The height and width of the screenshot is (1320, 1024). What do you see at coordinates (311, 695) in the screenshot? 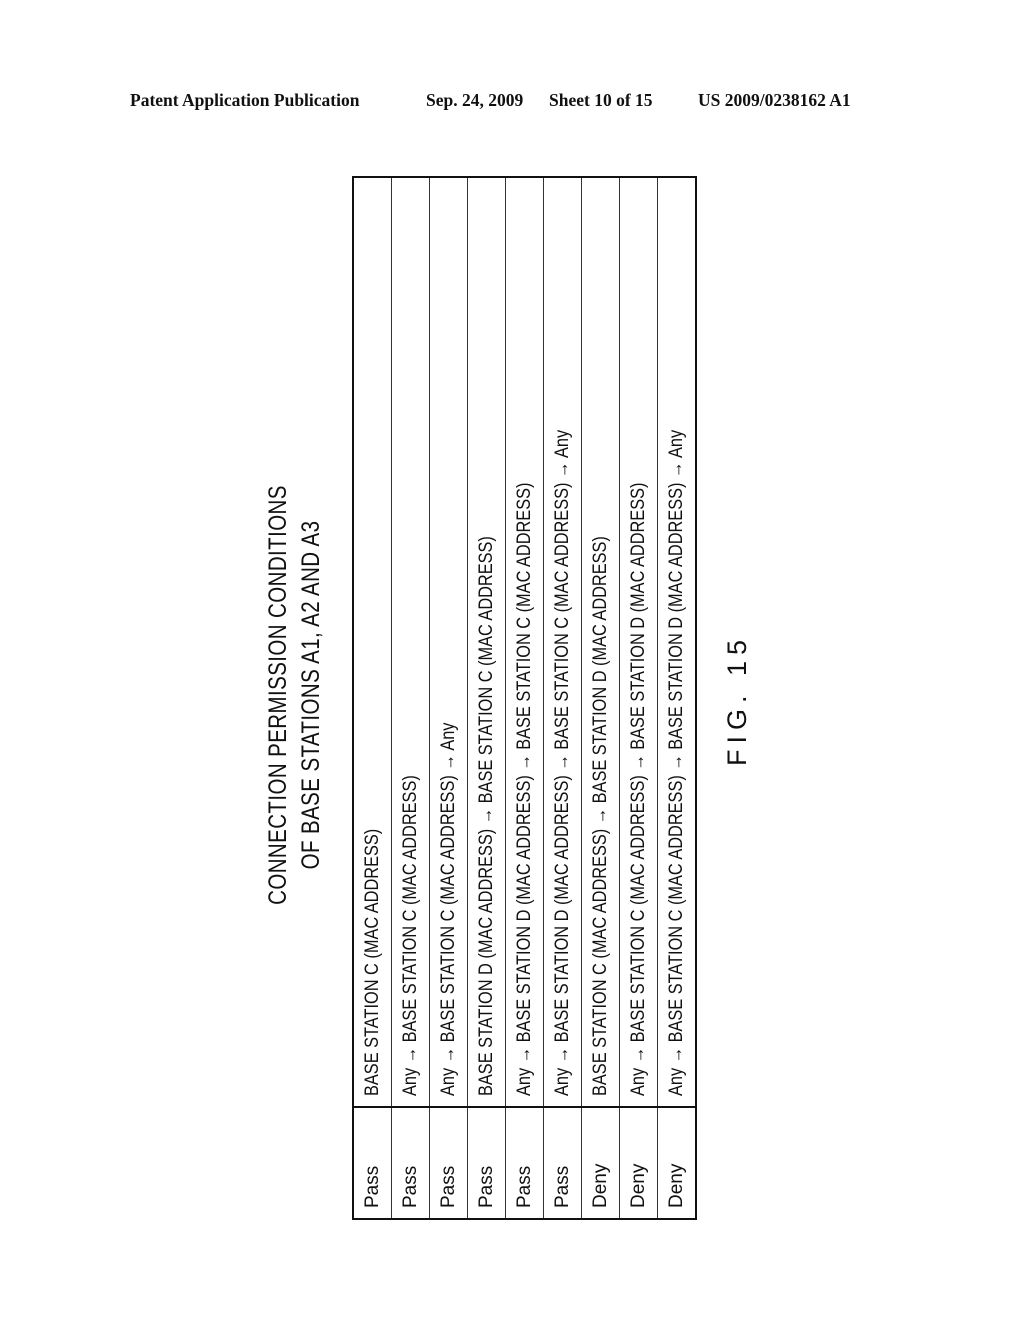
I see `figure-title-line-2: OF BASE STATIONS A1, A2 AND A3` at bounding box center [311, 695].